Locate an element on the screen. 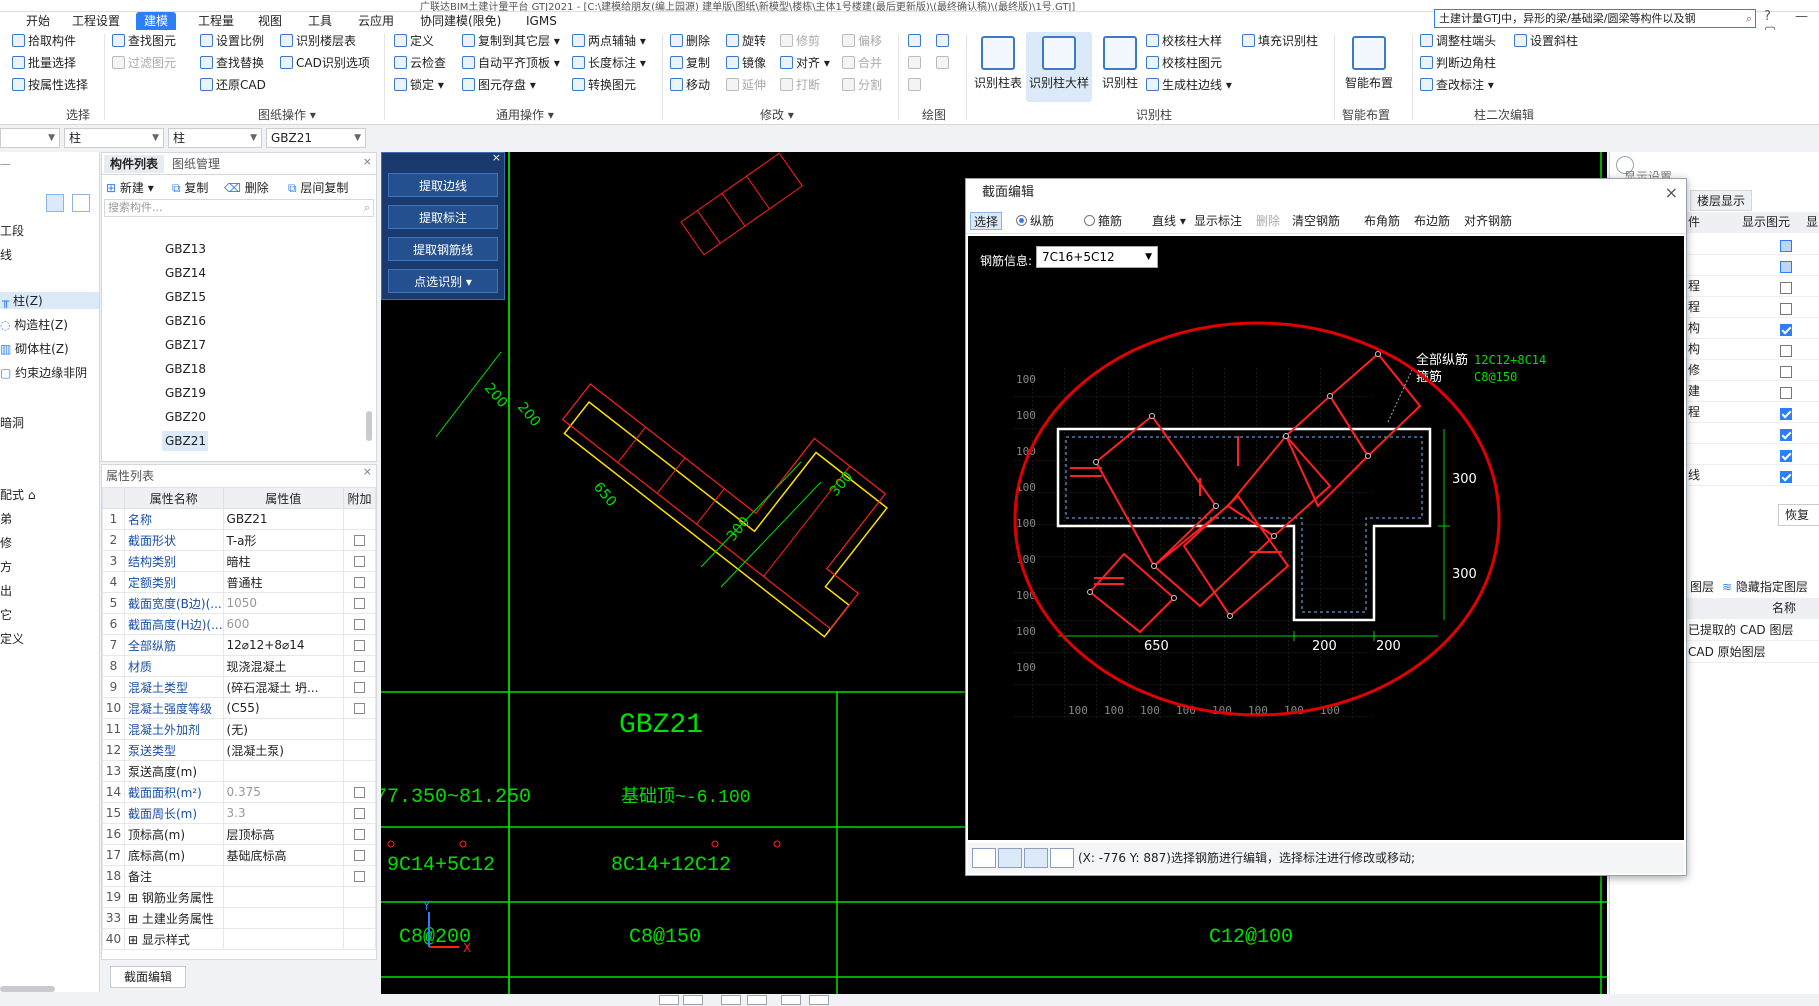  table-row: 18 备注 is located at coordinates (239, 876).